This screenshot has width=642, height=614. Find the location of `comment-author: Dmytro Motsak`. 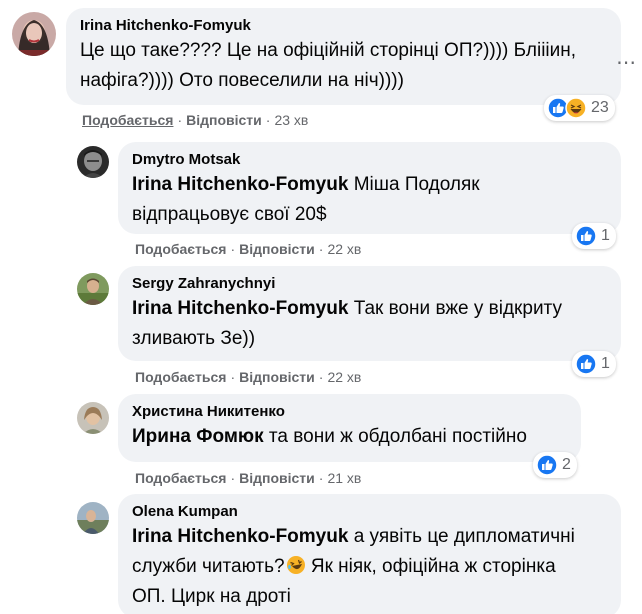

comment-author: Dmytro Motsak is located at coordinates (370, 160).